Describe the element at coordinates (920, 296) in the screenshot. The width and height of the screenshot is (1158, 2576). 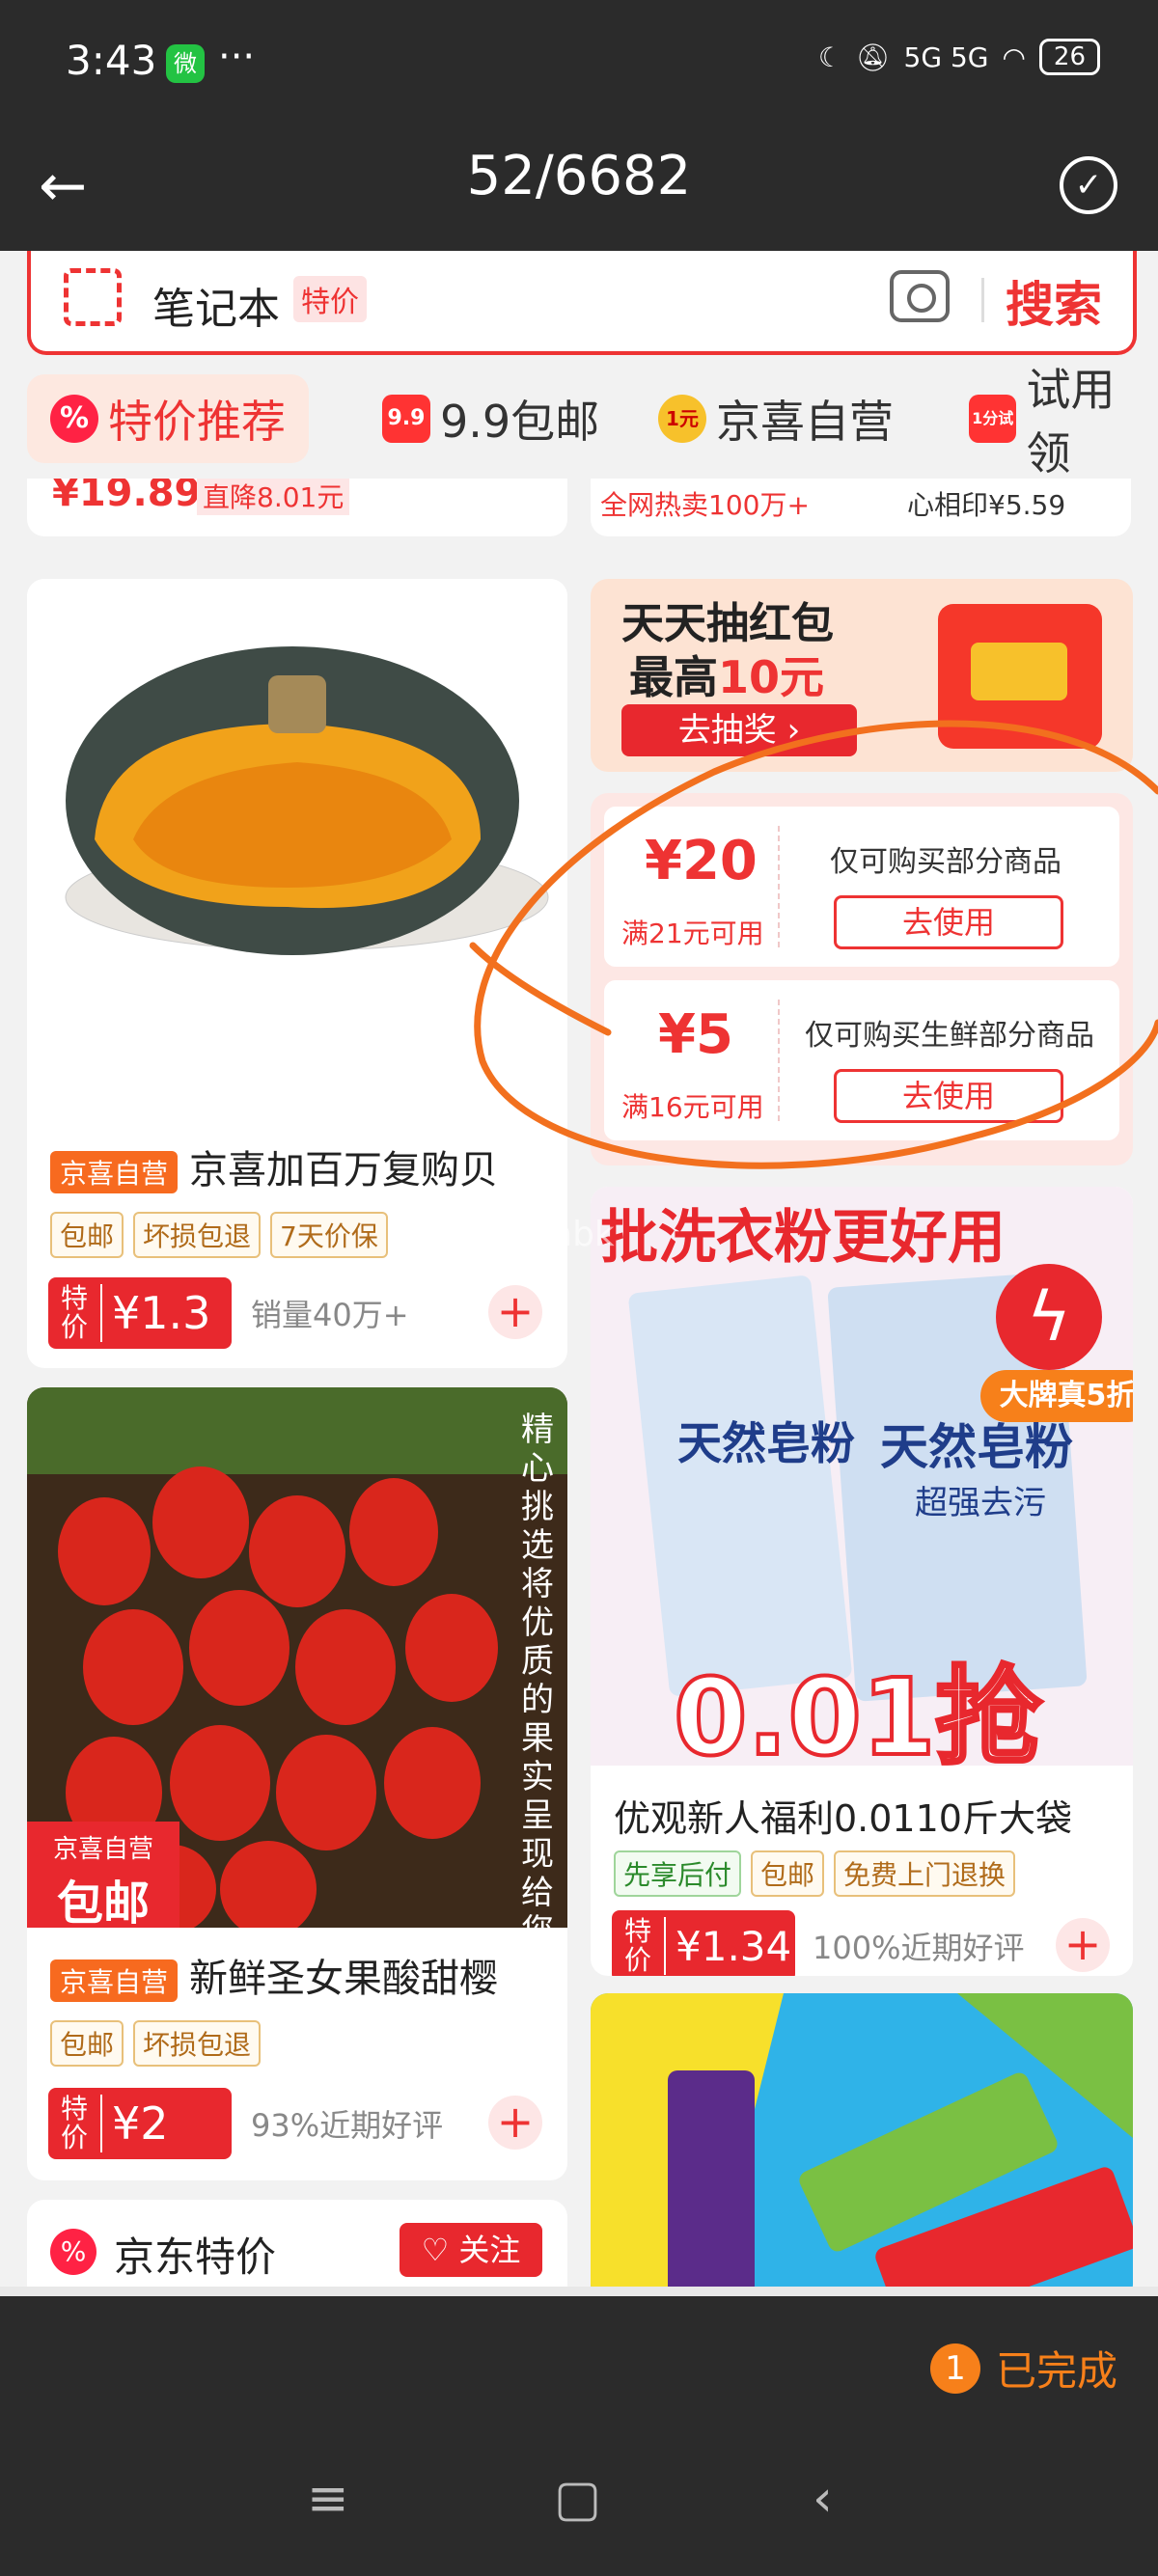
I see `camera-icon` at that location.